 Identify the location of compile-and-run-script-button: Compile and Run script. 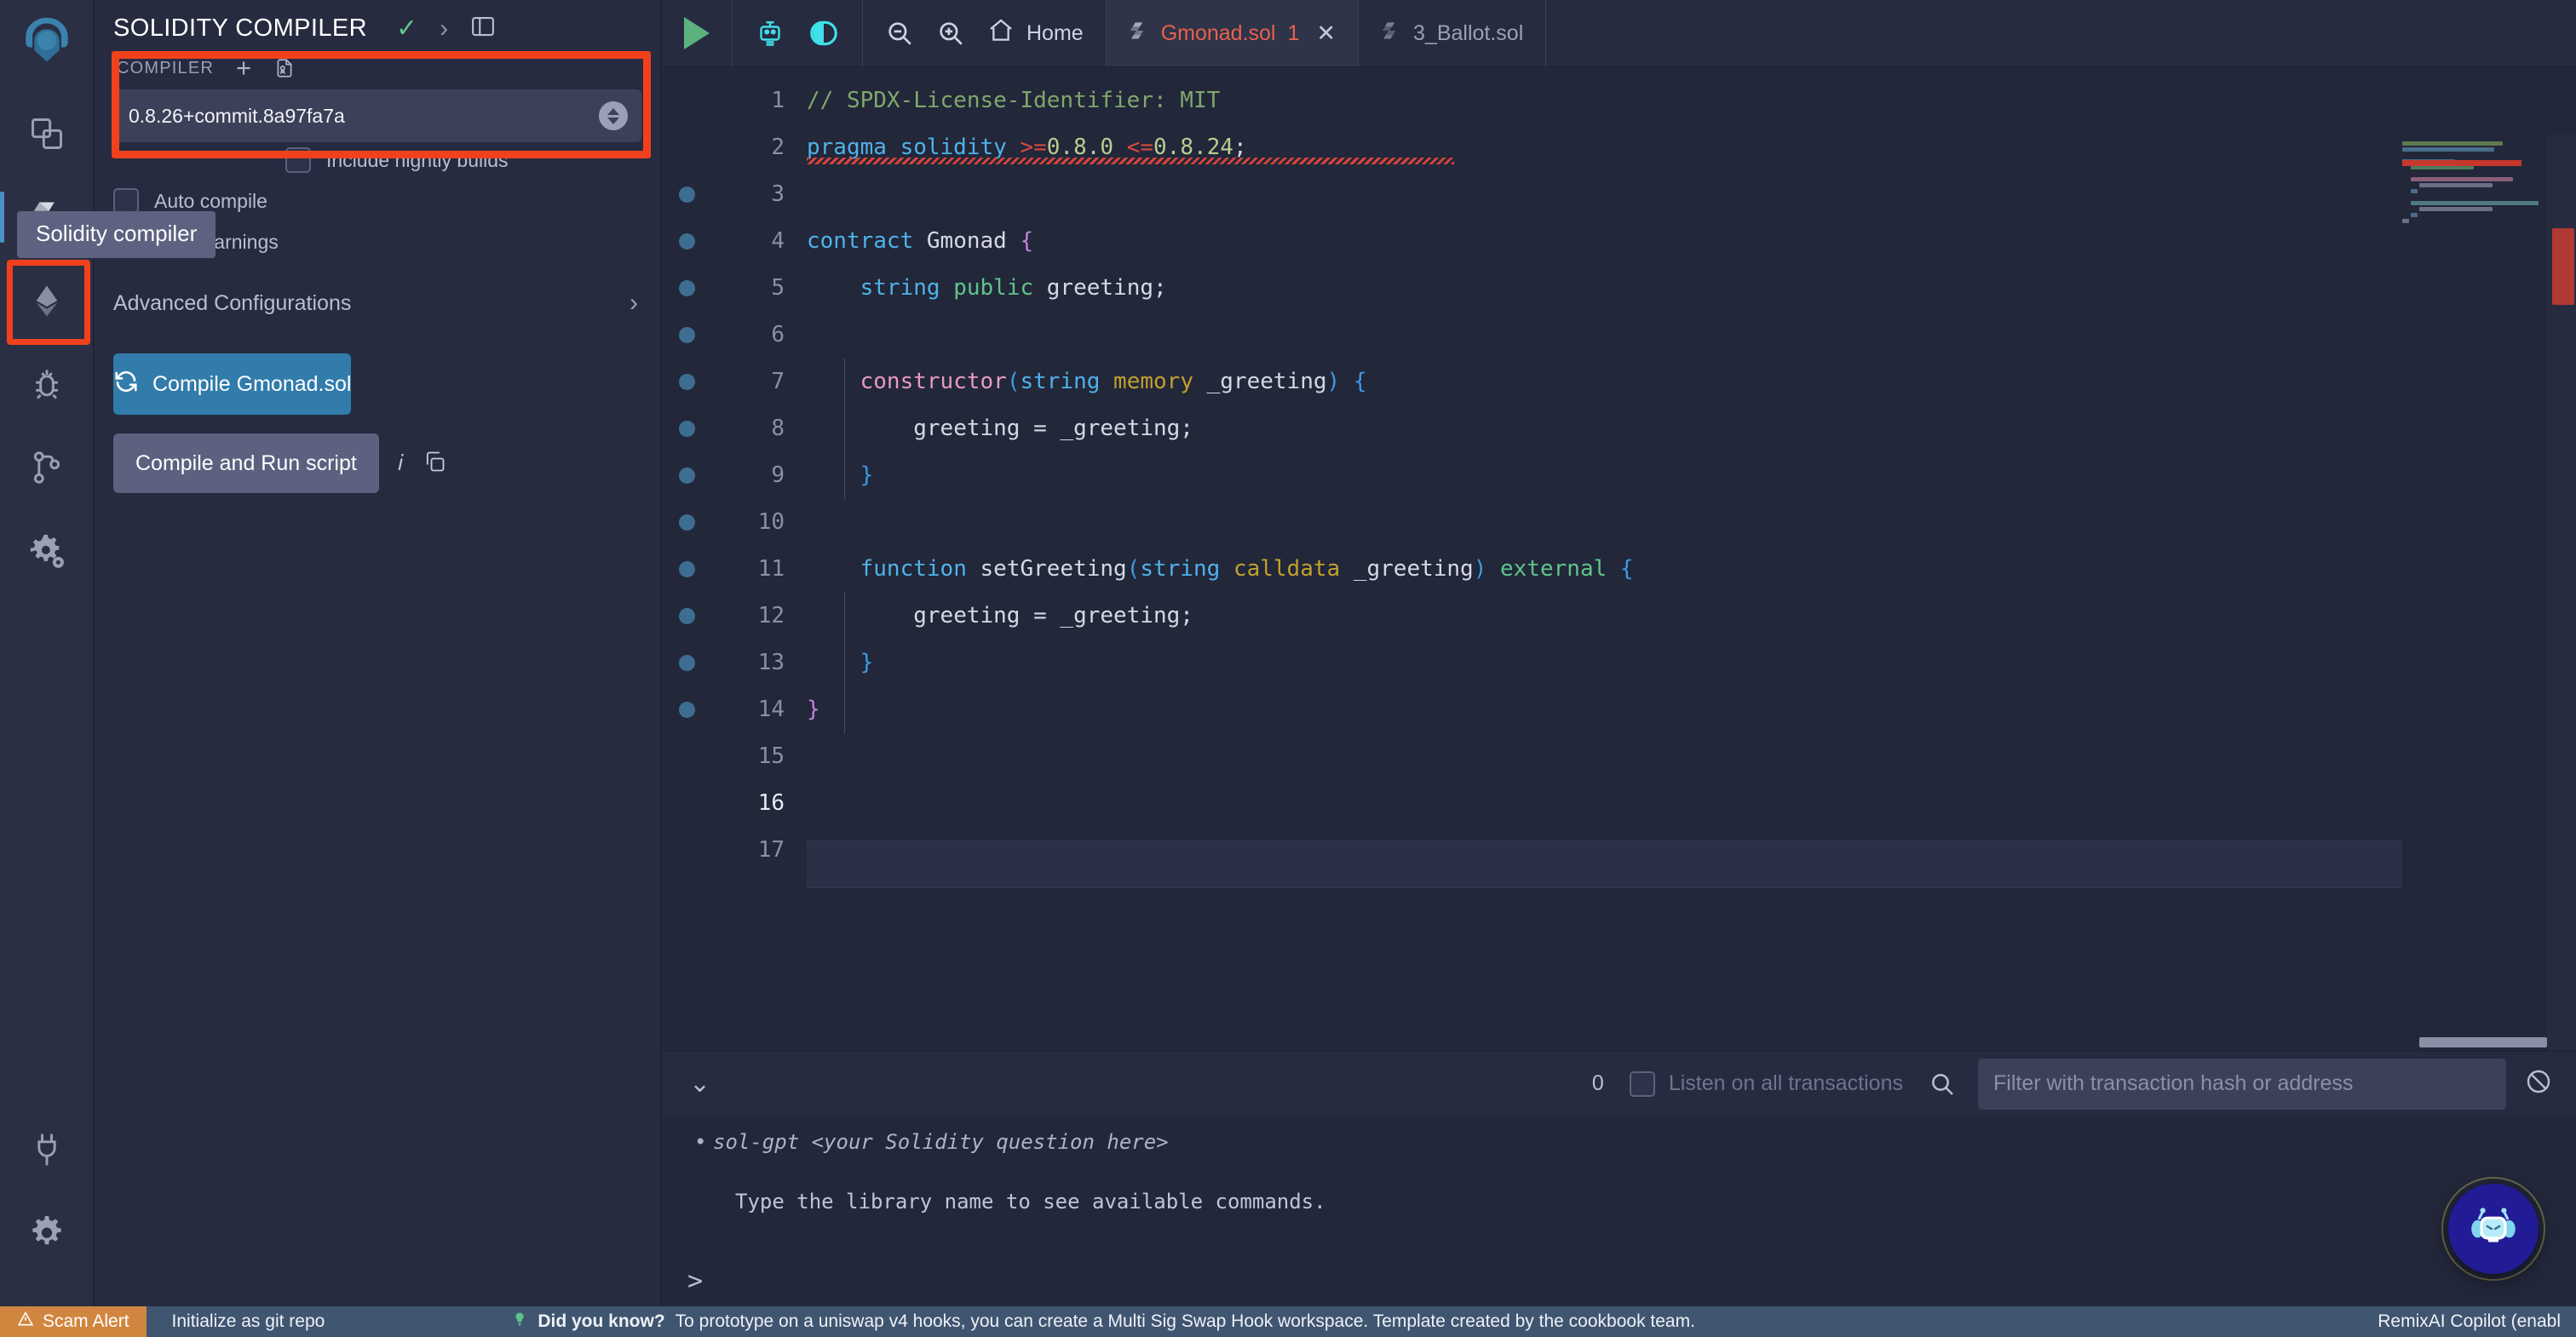
(246, 463).